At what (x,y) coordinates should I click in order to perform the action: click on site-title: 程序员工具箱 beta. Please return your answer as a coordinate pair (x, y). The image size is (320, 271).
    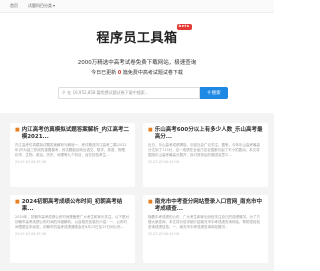
    Looking at the image, I should click on (144, 35).